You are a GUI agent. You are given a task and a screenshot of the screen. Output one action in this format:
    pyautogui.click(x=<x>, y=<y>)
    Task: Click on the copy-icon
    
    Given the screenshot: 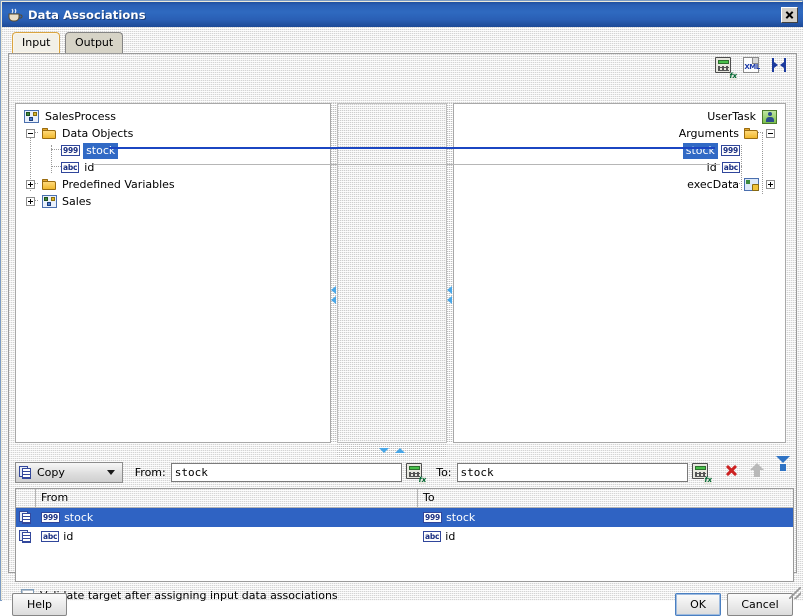 What is the action you would take?
    pyautogui.click(x=26, y=472)
    